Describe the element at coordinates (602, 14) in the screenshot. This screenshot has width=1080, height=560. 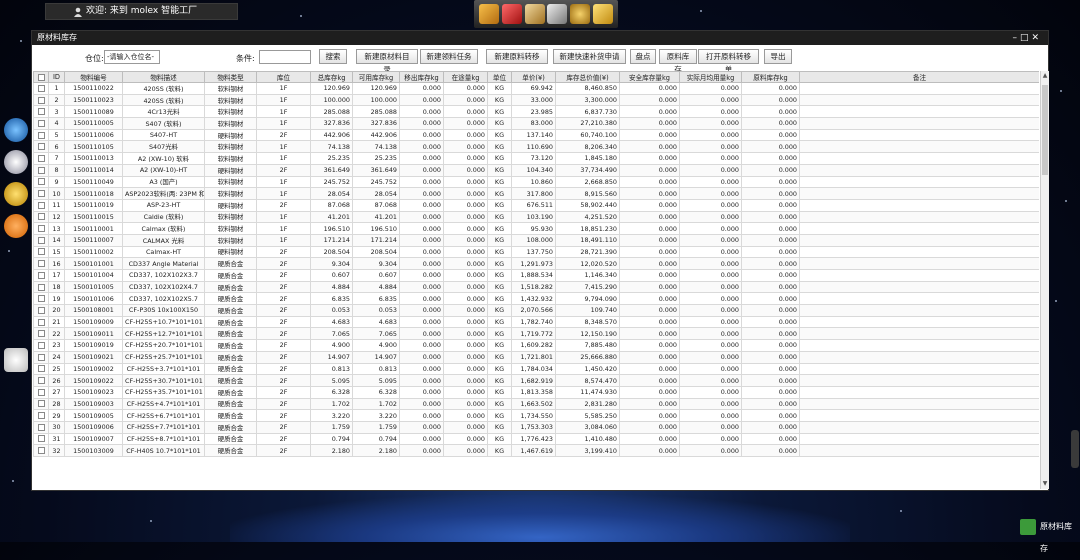
I see `gem-icon` at that location.